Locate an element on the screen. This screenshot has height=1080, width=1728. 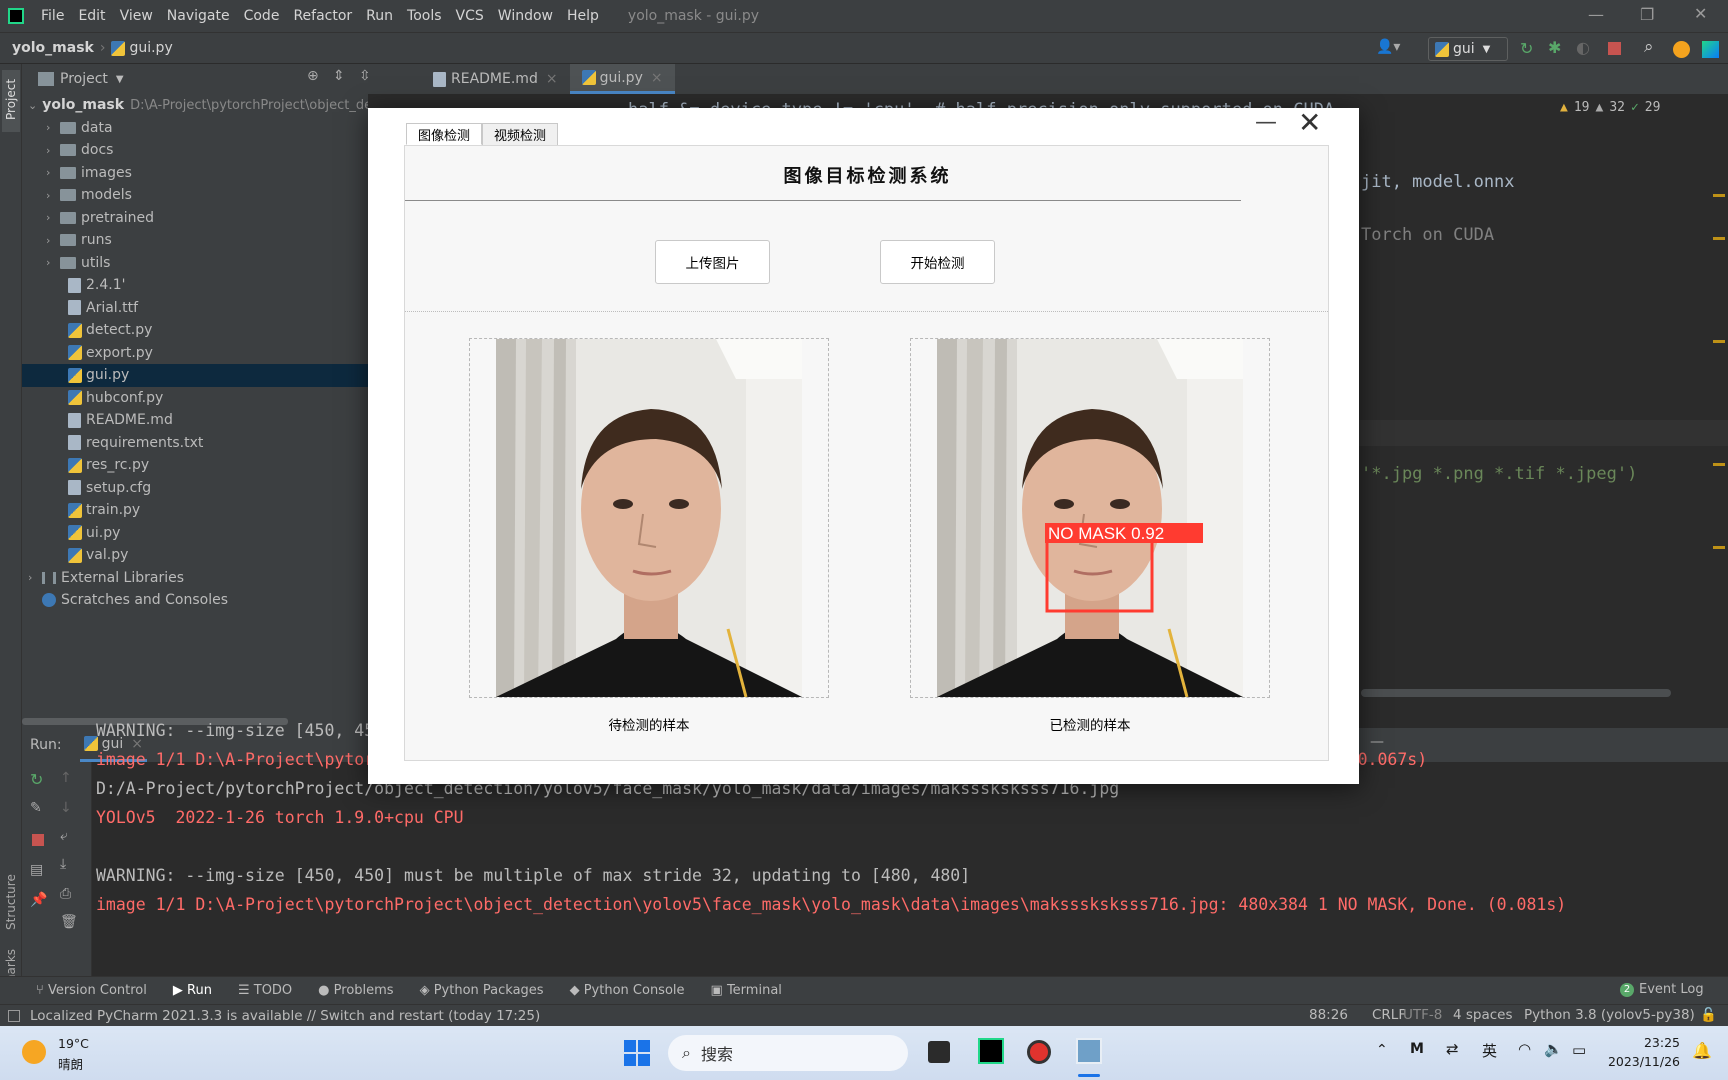
menu-tools: Tools is located at coordinates (424, 16).